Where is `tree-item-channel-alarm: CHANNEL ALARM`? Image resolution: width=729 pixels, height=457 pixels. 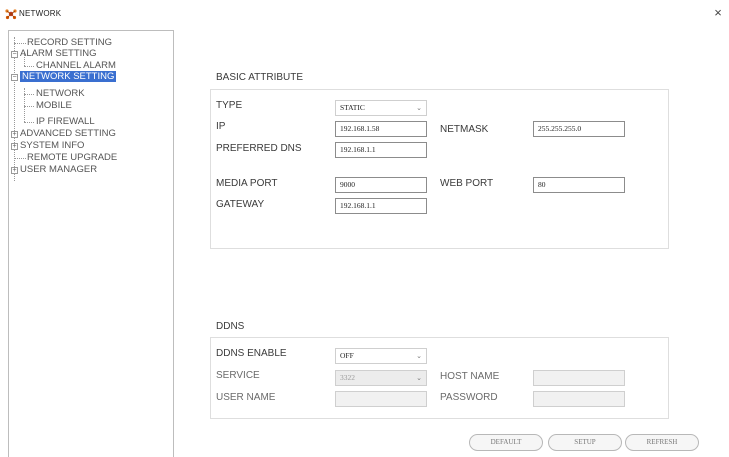 tree-item-channel-alarm: CHANNEL ALARM is located at coordinates (76, 65).